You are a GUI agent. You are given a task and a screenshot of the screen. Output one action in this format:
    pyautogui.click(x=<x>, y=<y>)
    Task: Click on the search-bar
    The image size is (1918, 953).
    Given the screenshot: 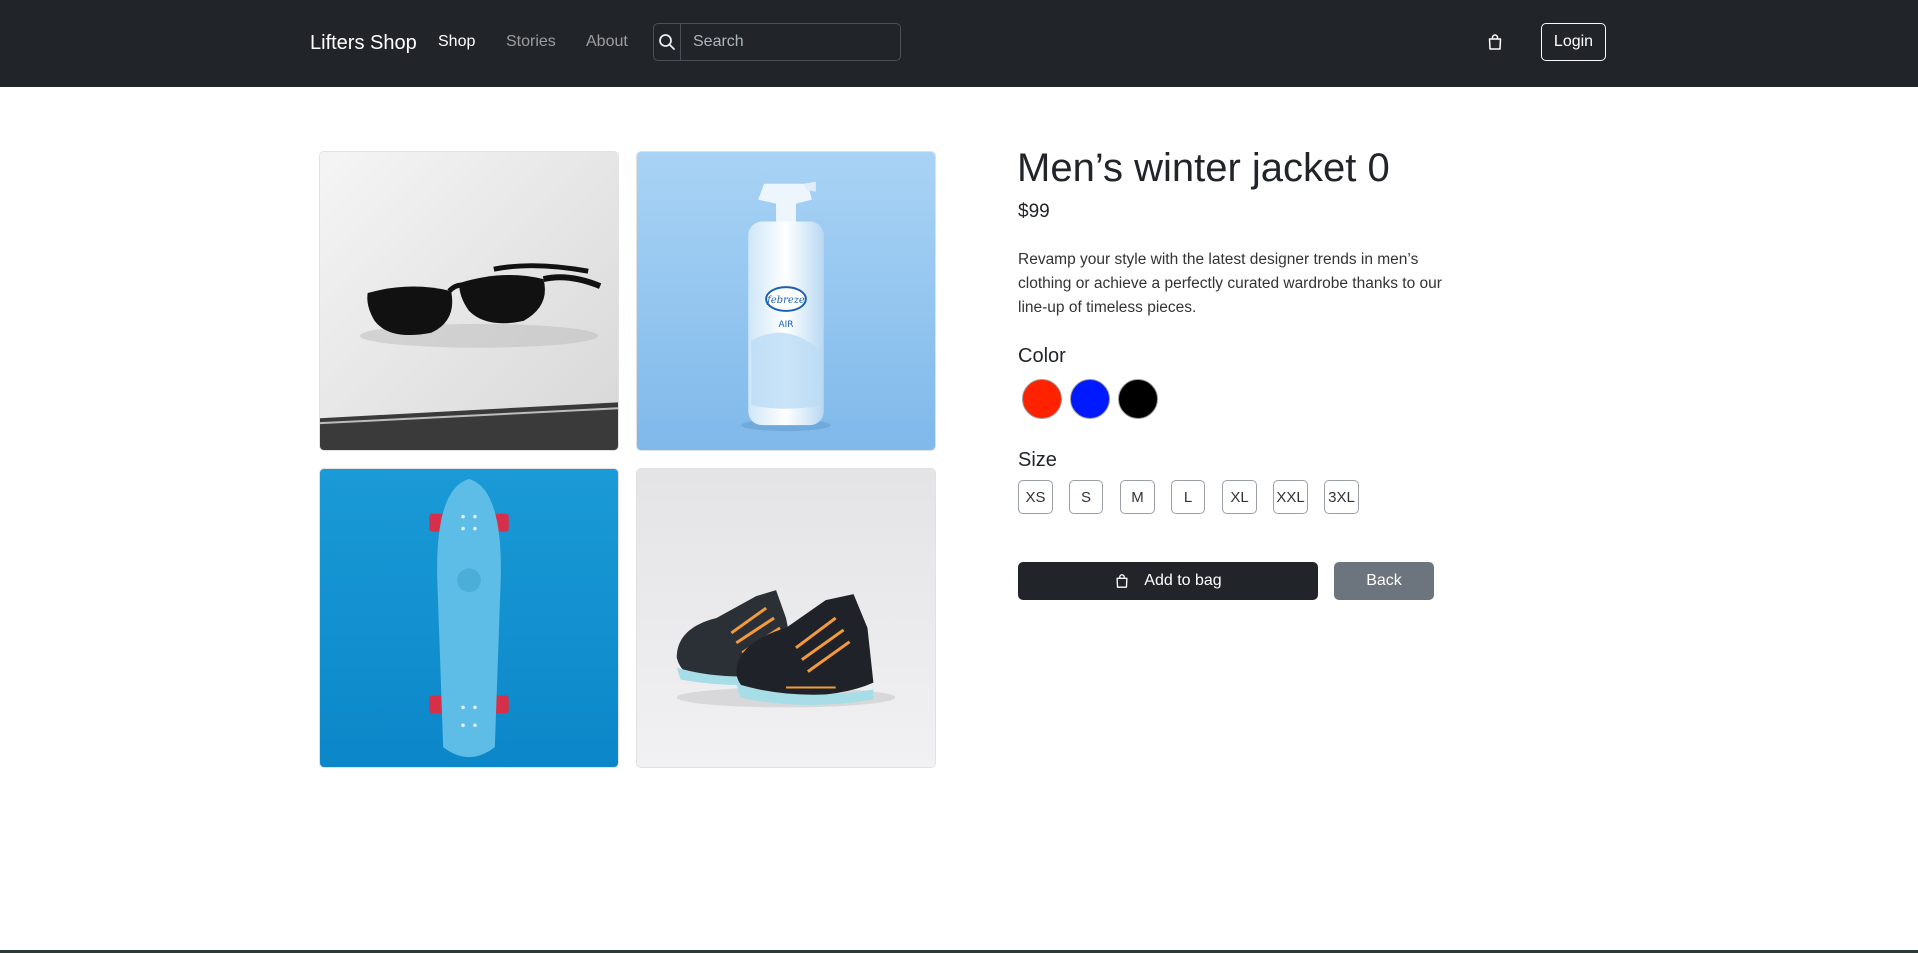 What is the action you would take?
    pyautogui.click(x=777, y=42)
    